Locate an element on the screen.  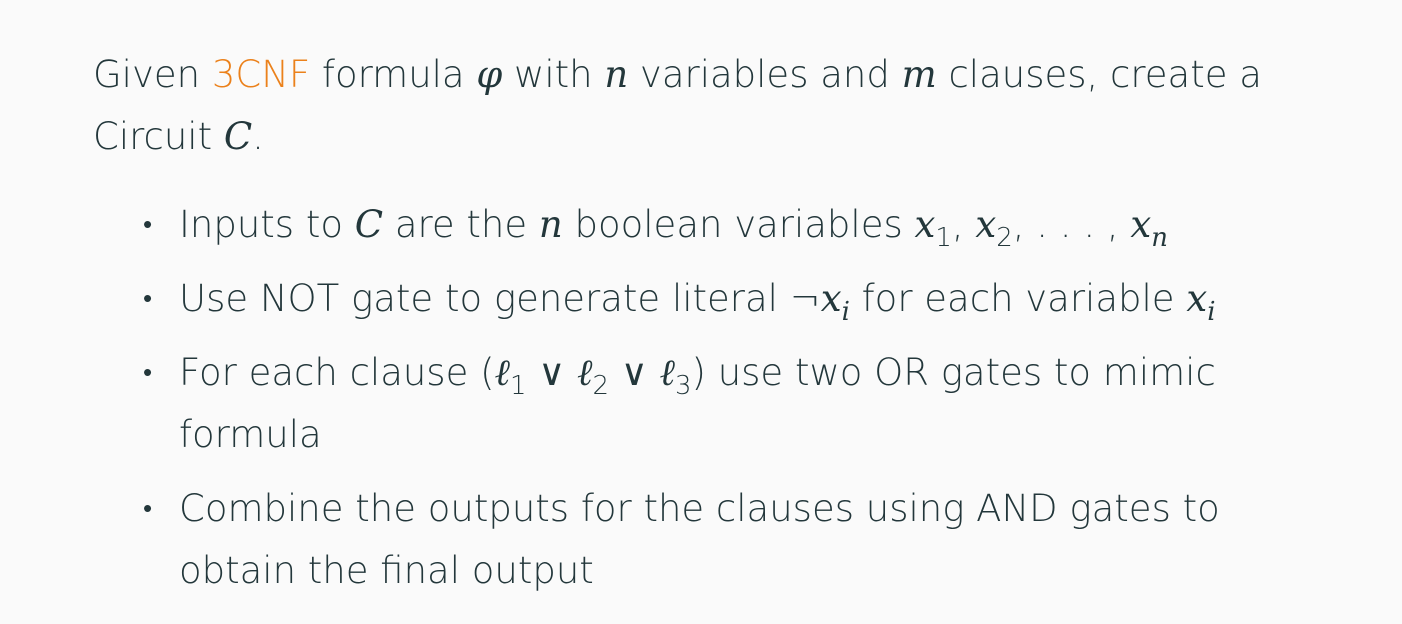
math-phi: φ is located at coordinates (489, 74).